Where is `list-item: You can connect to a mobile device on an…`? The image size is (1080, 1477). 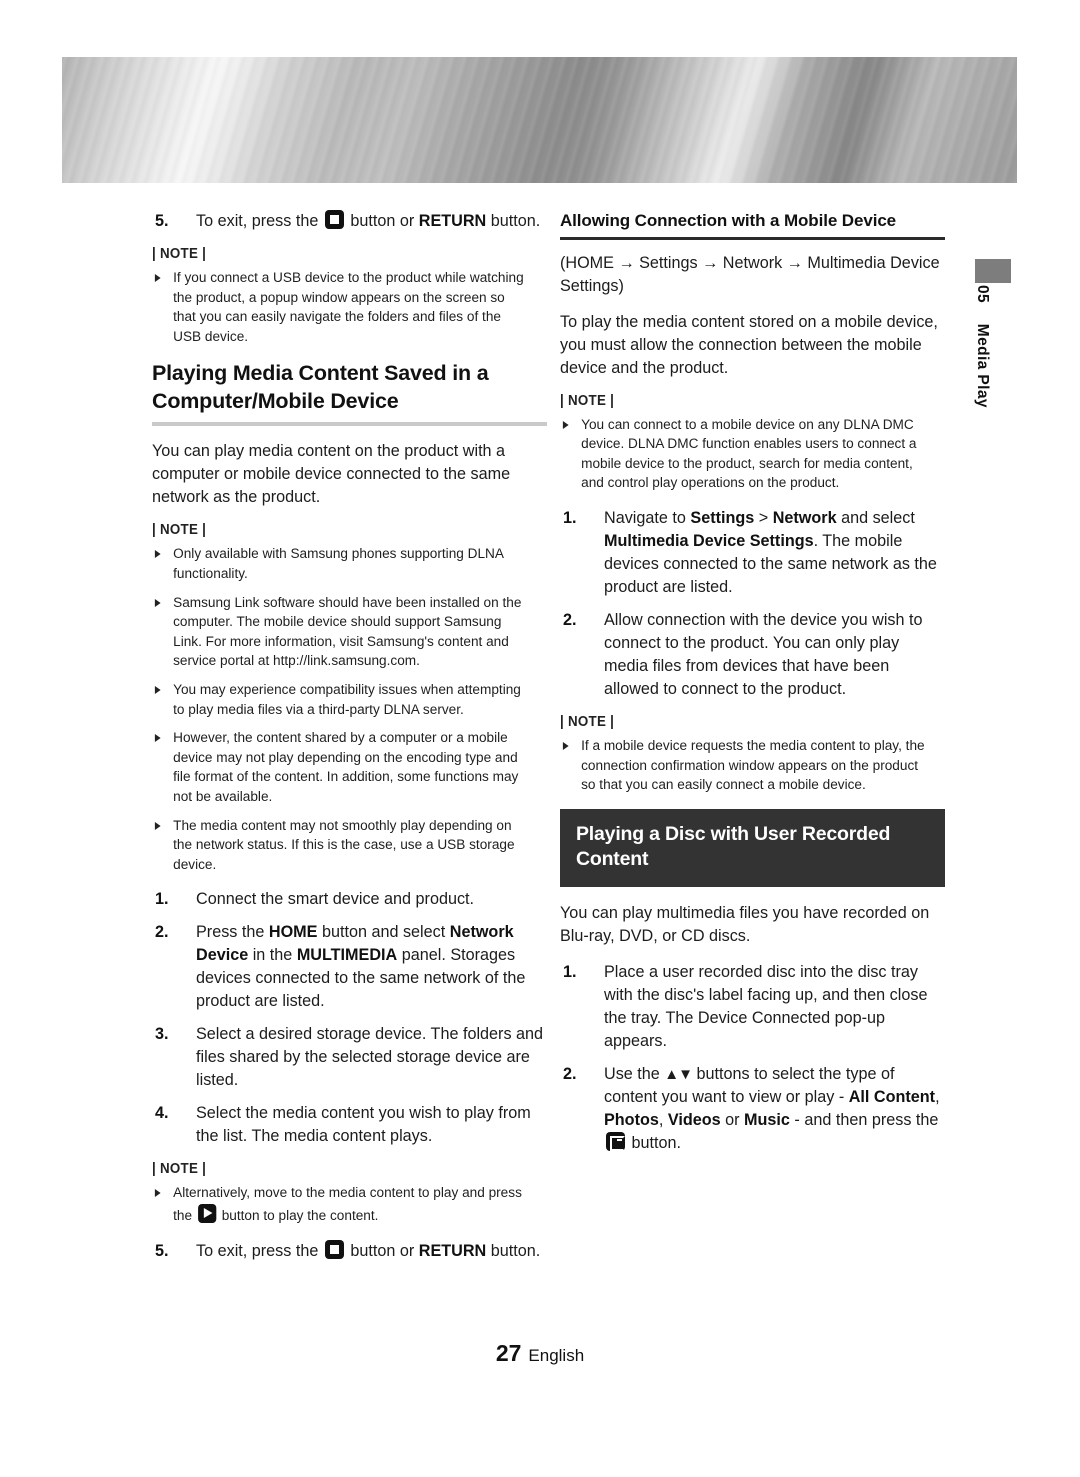
list-item: You can connect to a mobile device on an… is located at coordinates (745, 455).